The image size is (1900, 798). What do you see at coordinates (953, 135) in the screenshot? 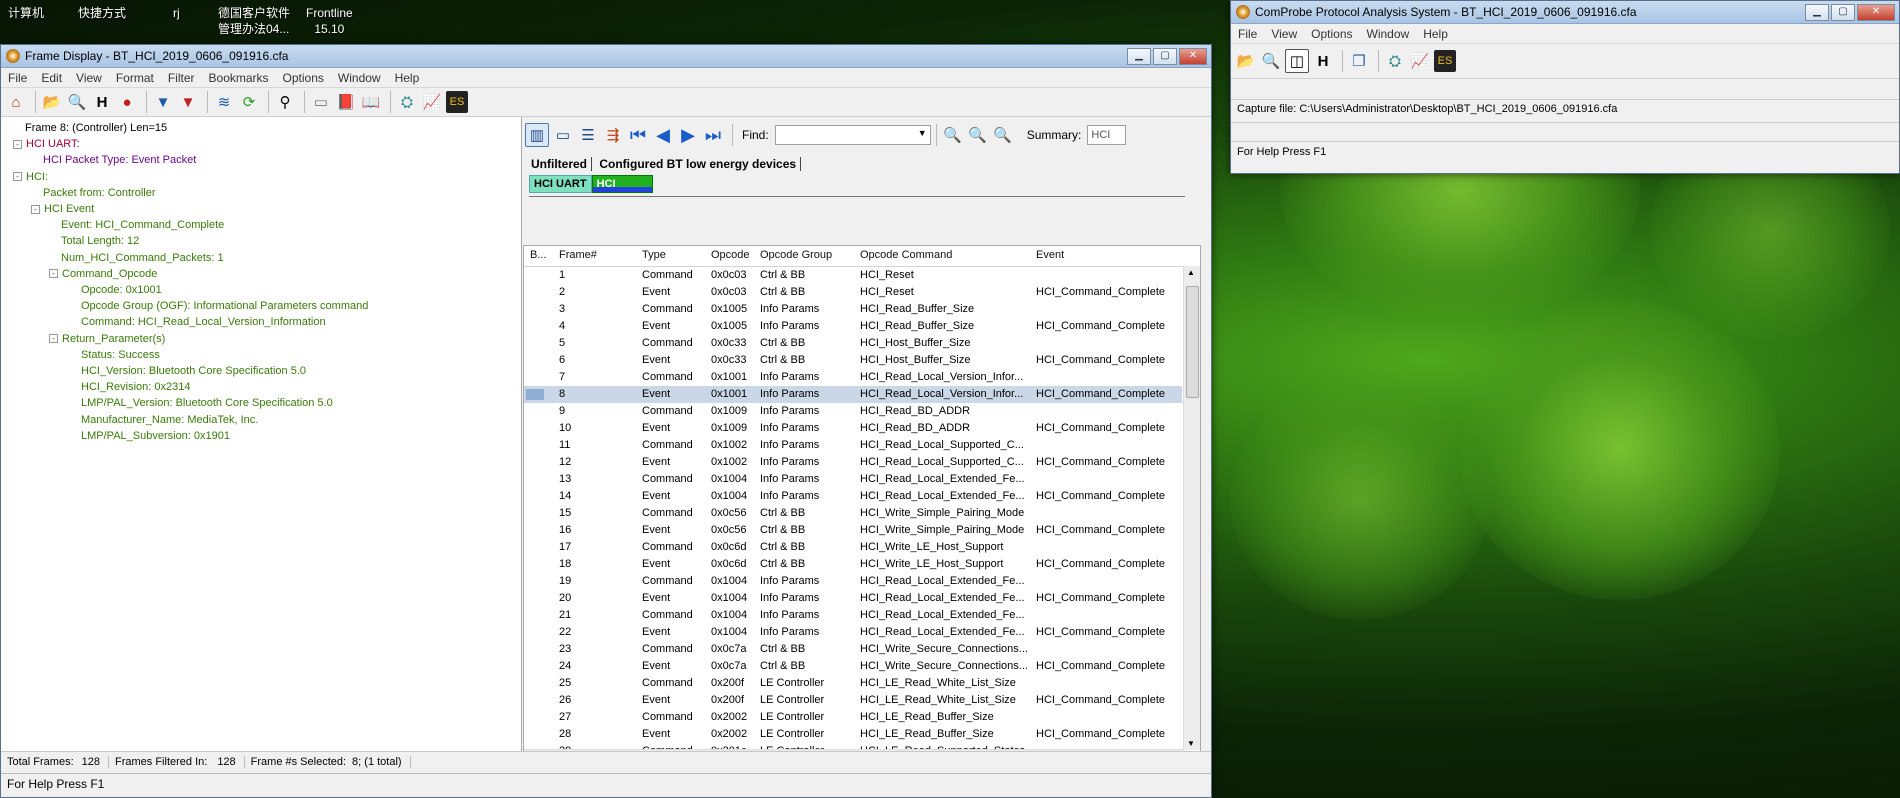
I see `find-previous-icon: 🔍` at bounding box center [953, 135].